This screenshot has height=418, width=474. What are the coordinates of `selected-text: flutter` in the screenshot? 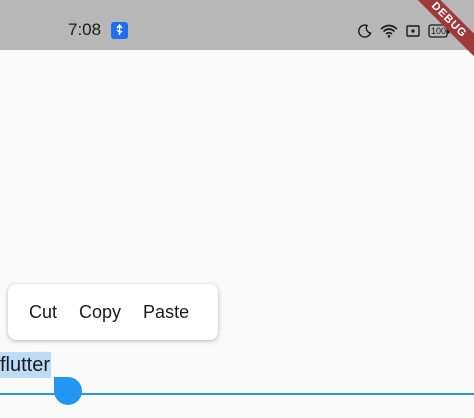 It's located at (26, 365).